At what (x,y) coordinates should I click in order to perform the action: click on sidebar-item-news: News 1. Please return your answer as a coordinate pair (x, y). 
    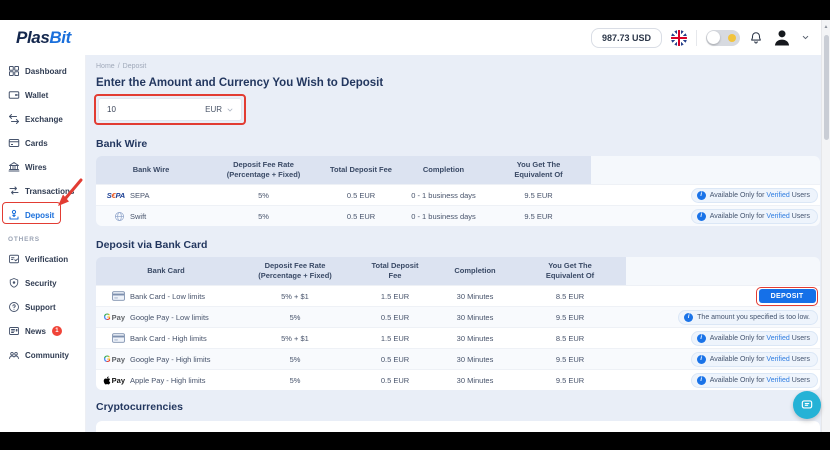
    Looking at the image, I should click on (42, 331).